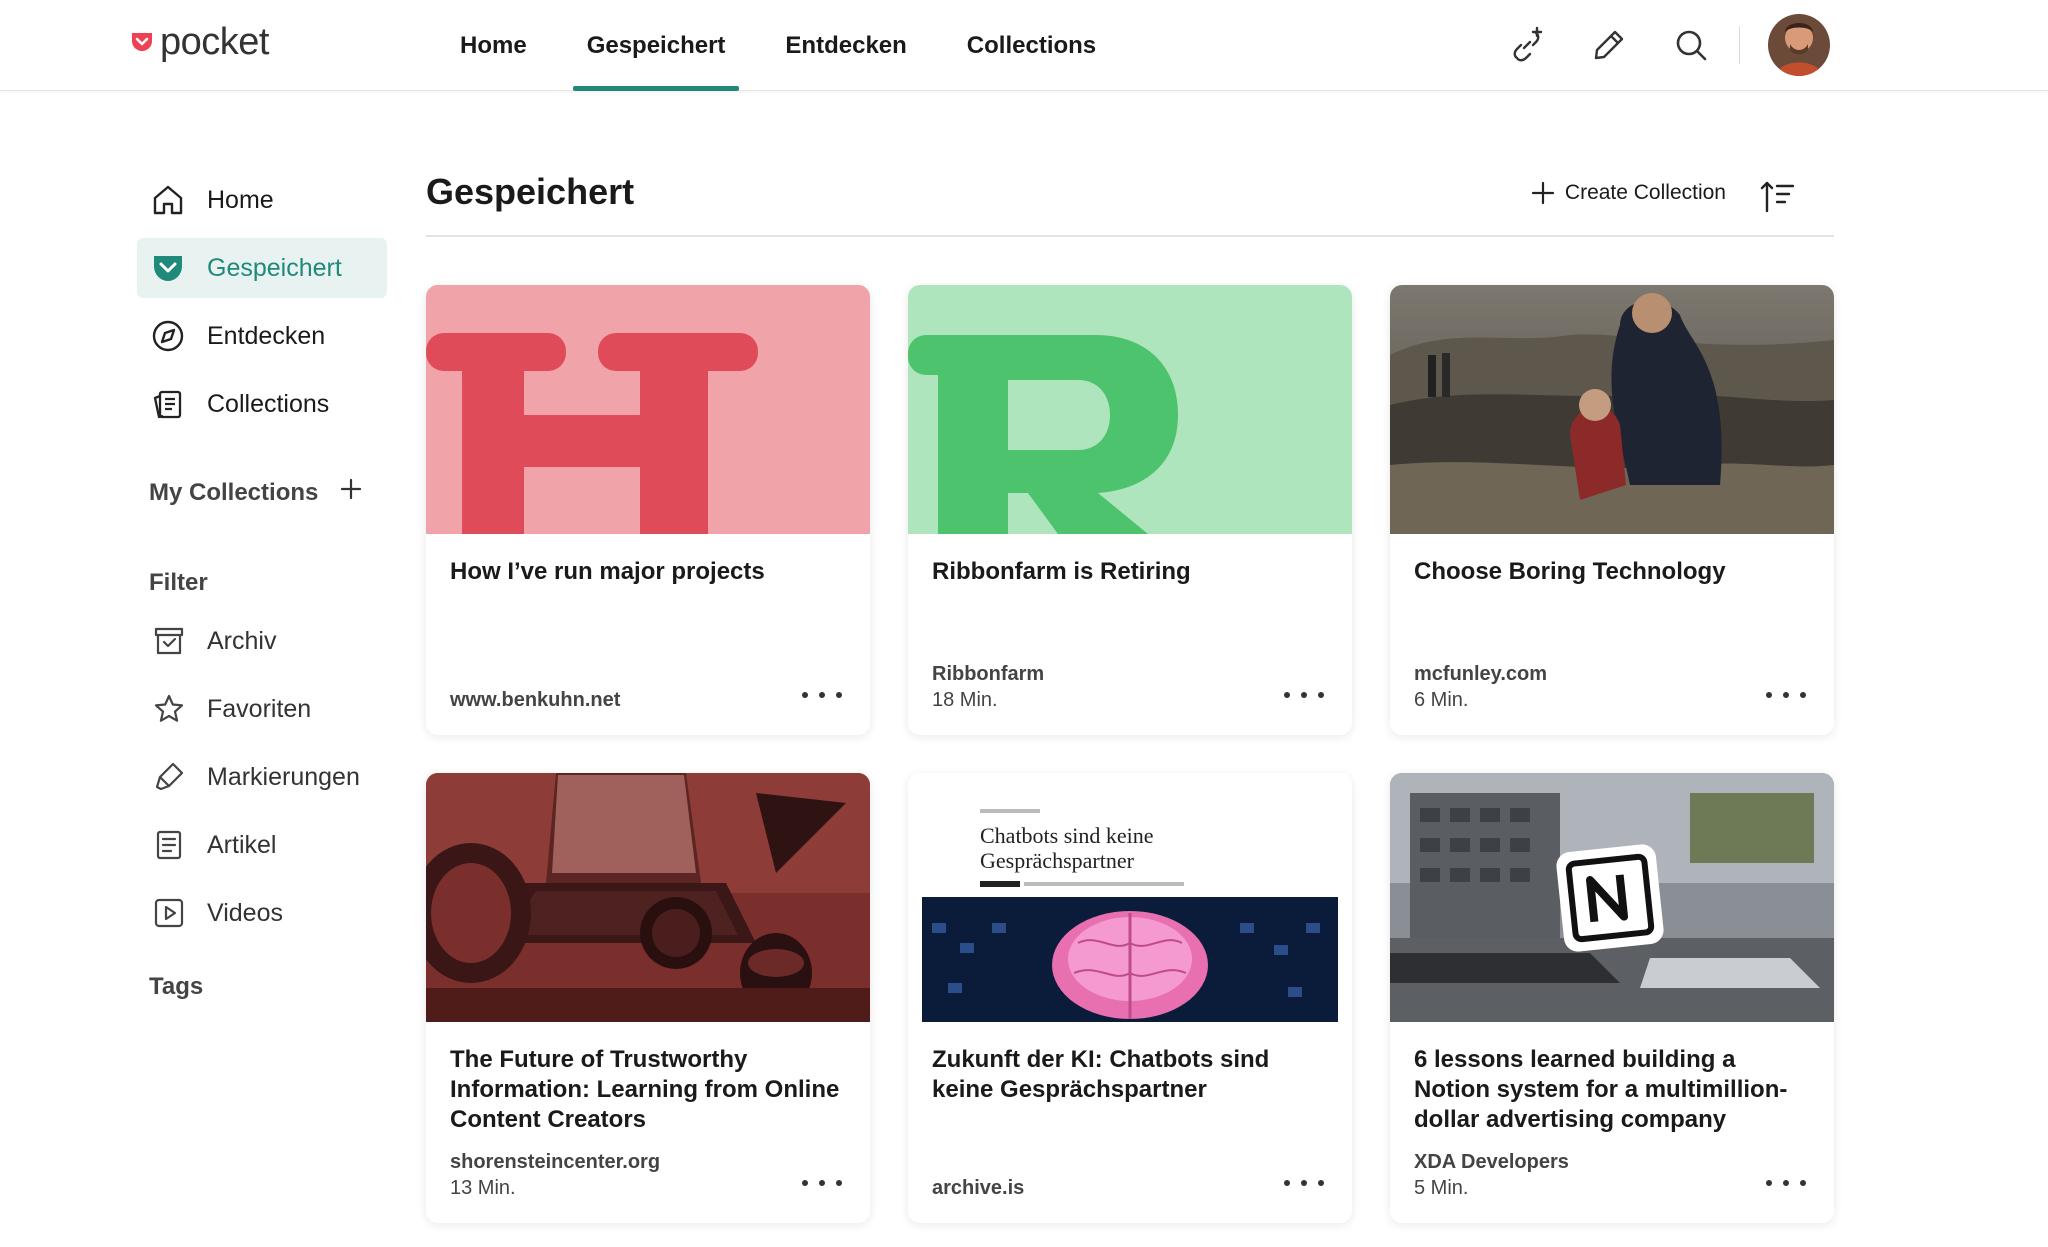 This screenshot has height=1247, width=2048. What do you see at coordinates (1691, 45) in the screenshot?
I see `search-icon` at bounding box center [1691, 45].